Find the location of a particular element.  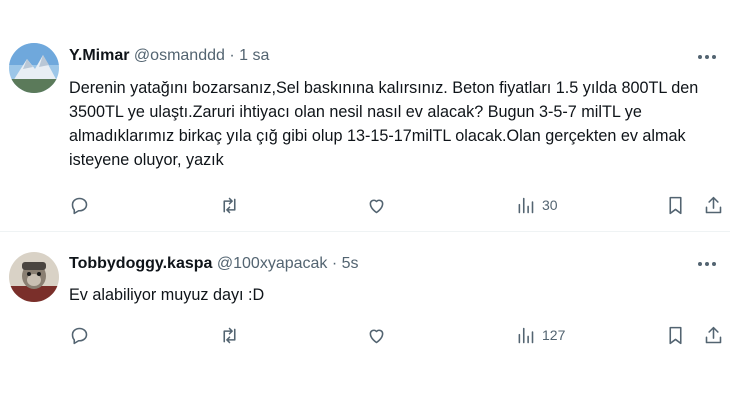

views-button: 30 is located at coordinates (536, 205).